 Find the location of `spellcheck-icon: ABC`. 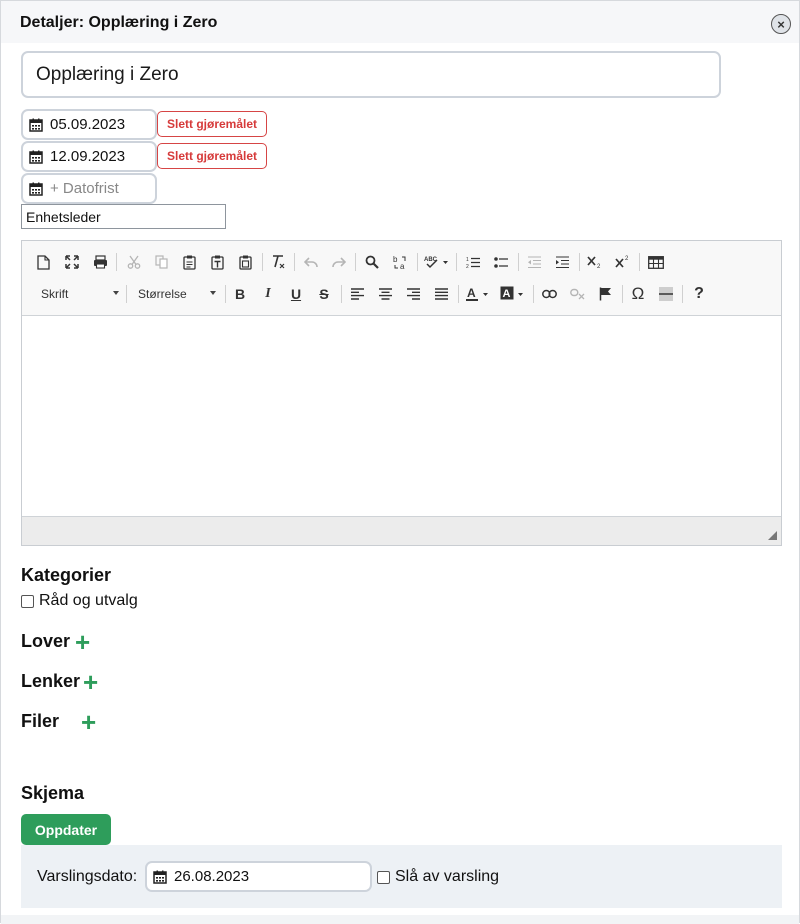

spellcheck-icon: ABC is located at coordinates (437, 262).